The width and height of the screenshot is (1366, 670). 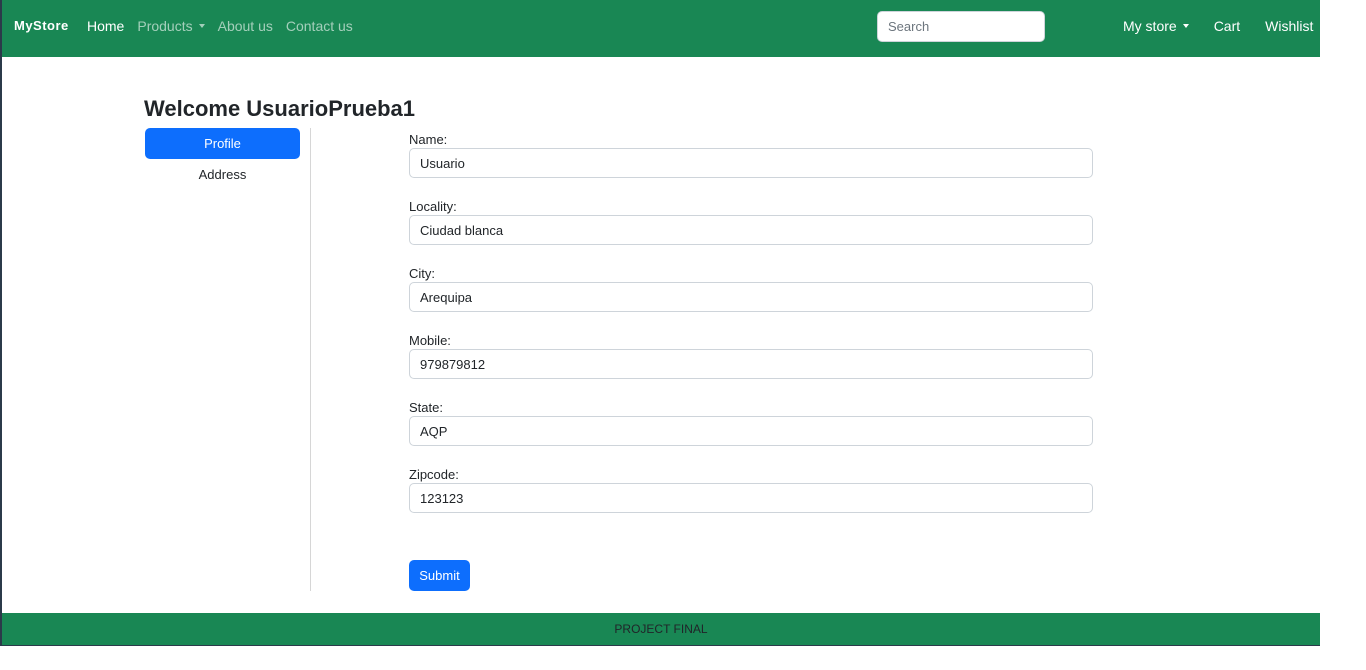 I want to click on form-field-city: City:, so click(x=751, y=288).